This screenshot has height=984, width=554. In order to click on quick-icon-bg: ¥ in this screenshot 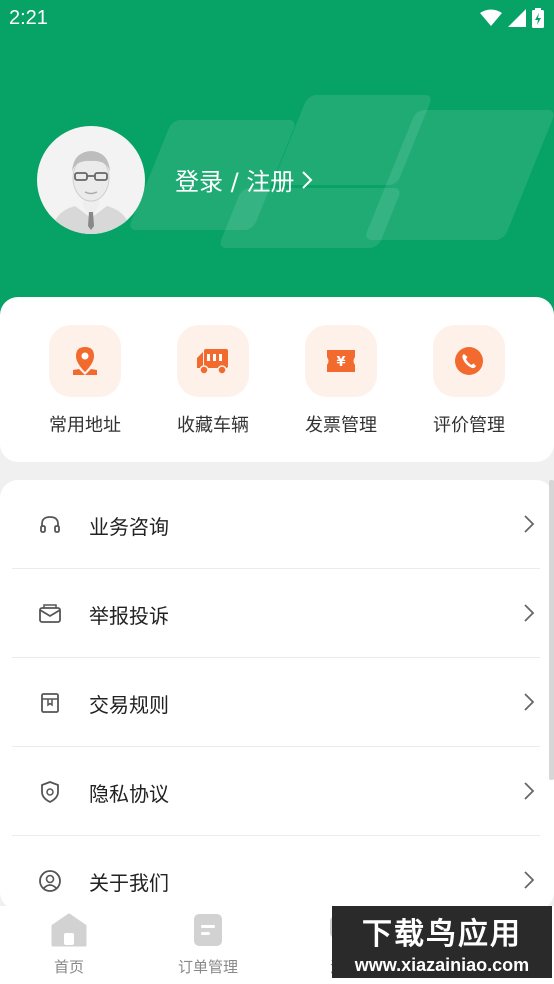, I will do `click(341, 361)`.